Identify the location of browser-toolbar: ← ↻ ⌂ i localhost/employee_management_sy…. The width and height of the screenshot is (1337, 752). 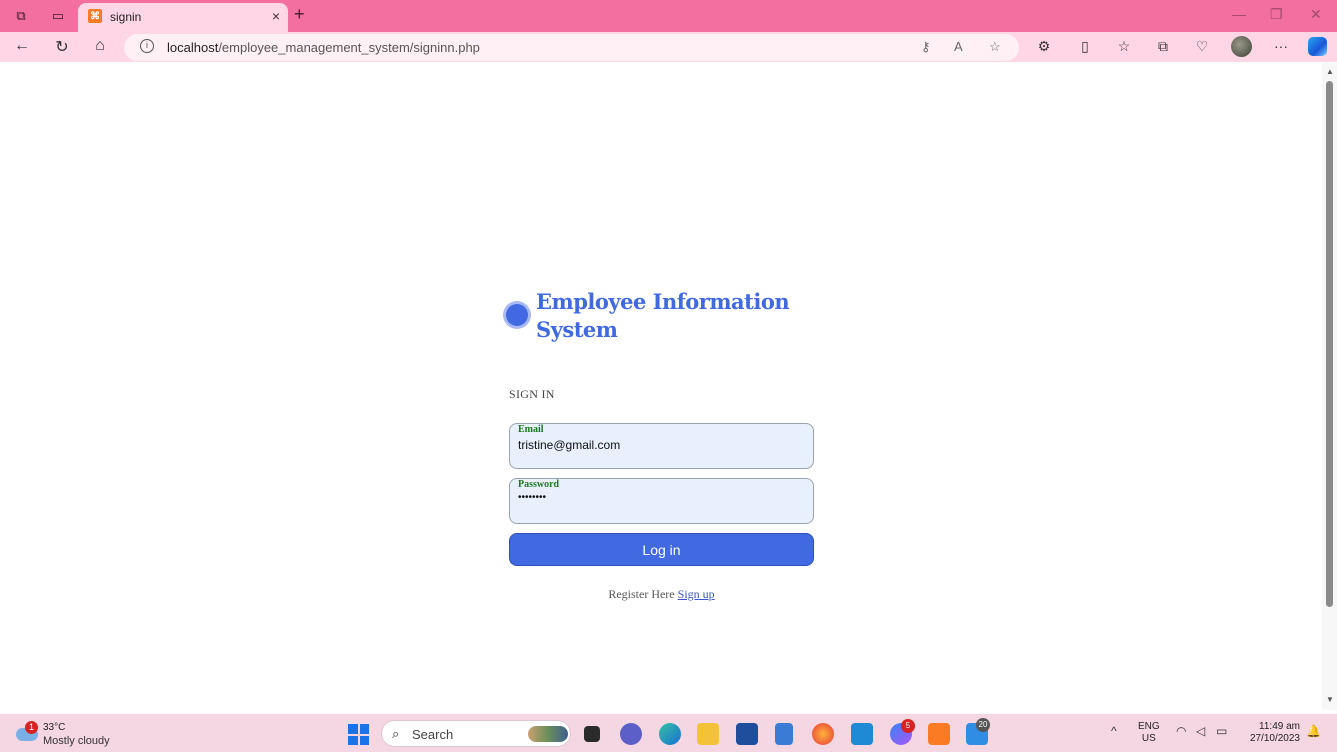
(668, 47).